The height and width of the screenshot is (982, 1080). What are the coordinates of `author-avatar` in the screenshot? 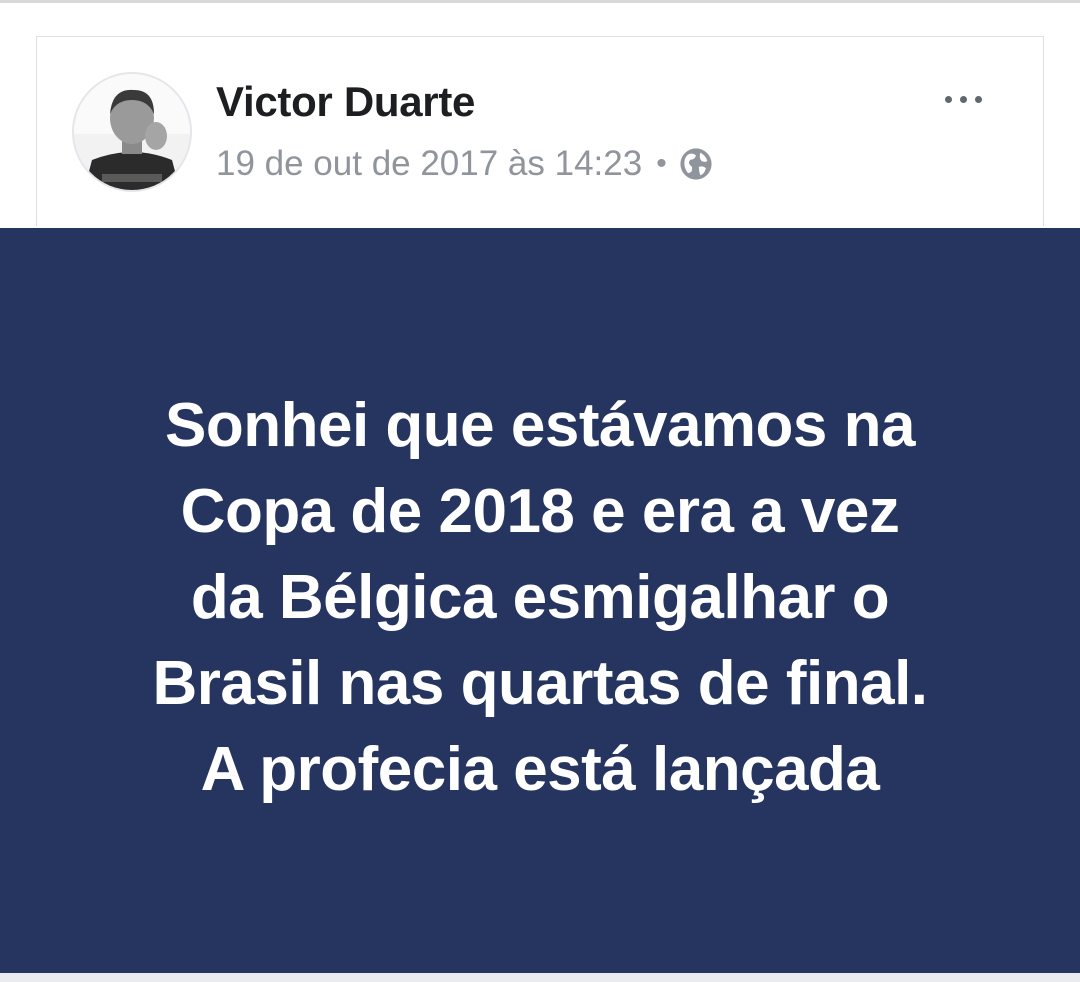 It's located at (132, 132).